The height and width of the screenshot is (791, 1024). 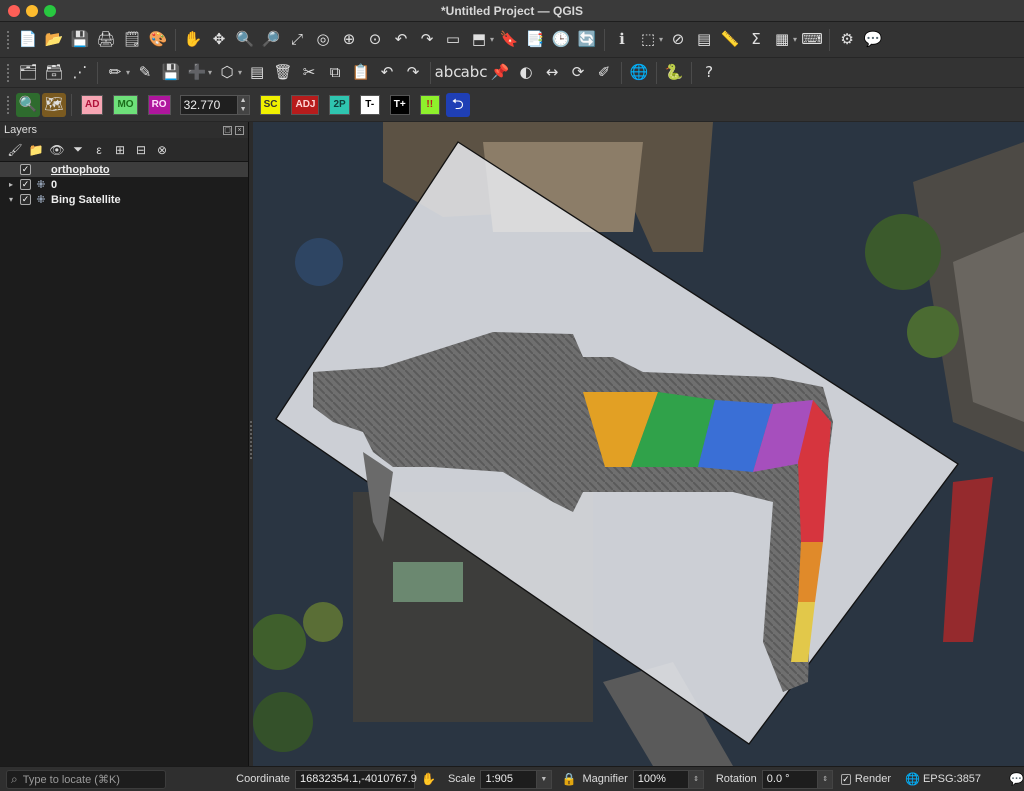 I want to click on new-bookmark-icon: 🔖, so click(x=509, y=40).